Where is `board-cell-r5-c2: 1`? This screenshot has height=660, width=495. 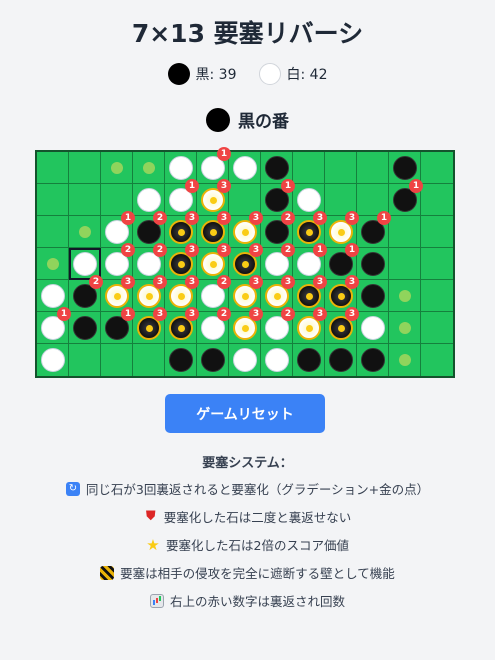
board-cell-r5-c2: 1 is located at coordinates (118, 325).